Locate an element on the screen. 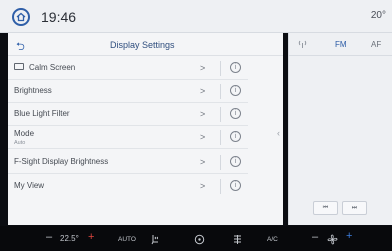 Image resolution: width=392 pixels, height=251 pixels. seek-forward-button: ⏭ is located at coordinates (354, 208).